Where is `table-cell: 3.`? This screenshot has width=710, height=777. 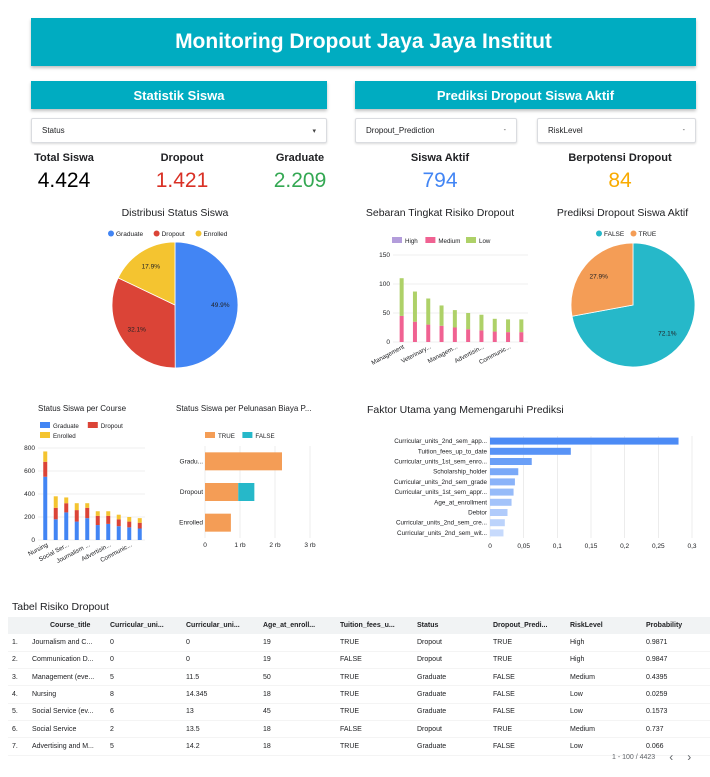
table-cell: 3. is located at coordinates (18, 677).